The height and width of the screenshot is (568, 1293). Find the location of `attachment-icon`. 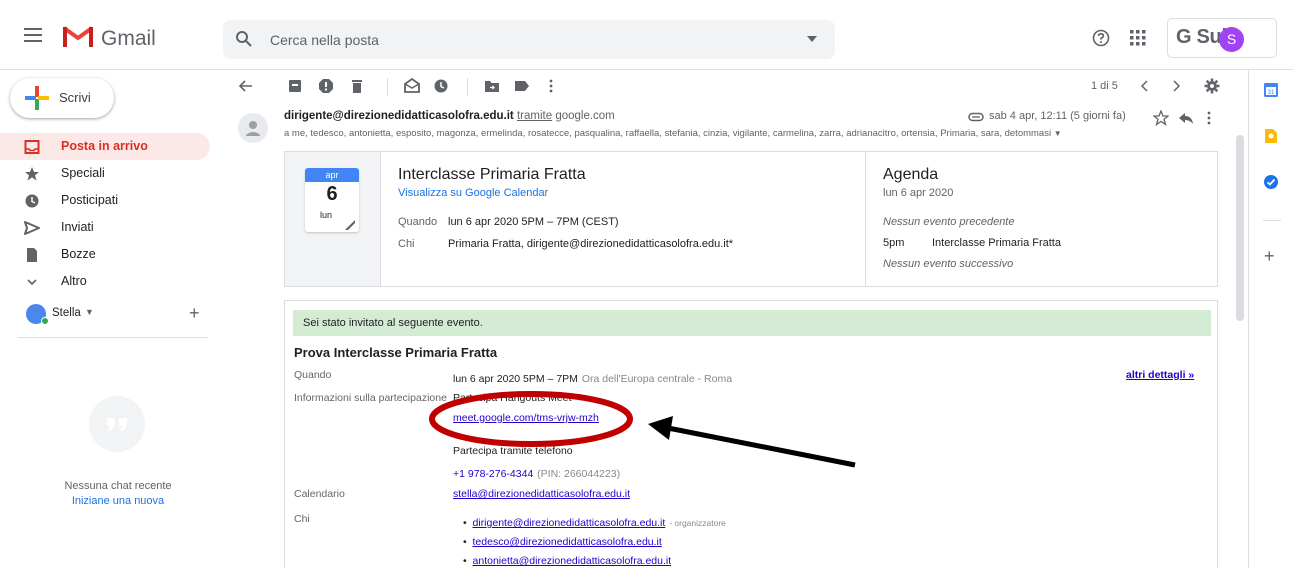

attachment-icon is located at coordinates (976, 117).